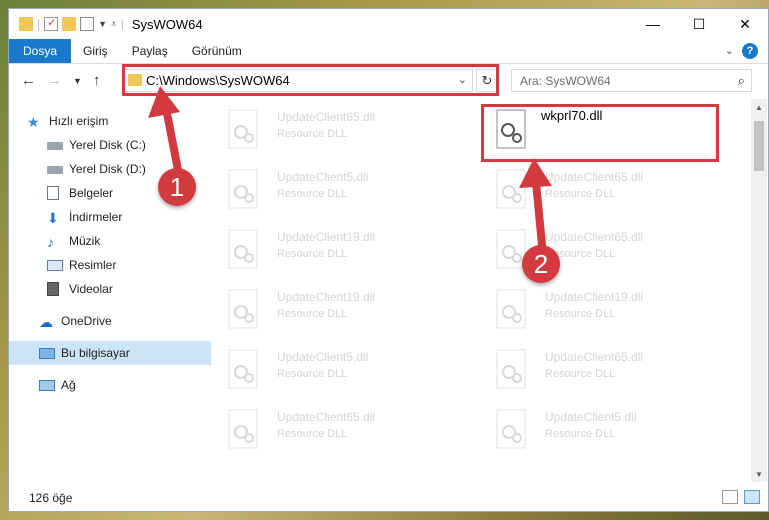 This screenshot has width=769, height=520. What do you see at coordinates (125, 385) in the screenshot?
I see `nav-item-network: Ağ` at bounding box center [125, 385].